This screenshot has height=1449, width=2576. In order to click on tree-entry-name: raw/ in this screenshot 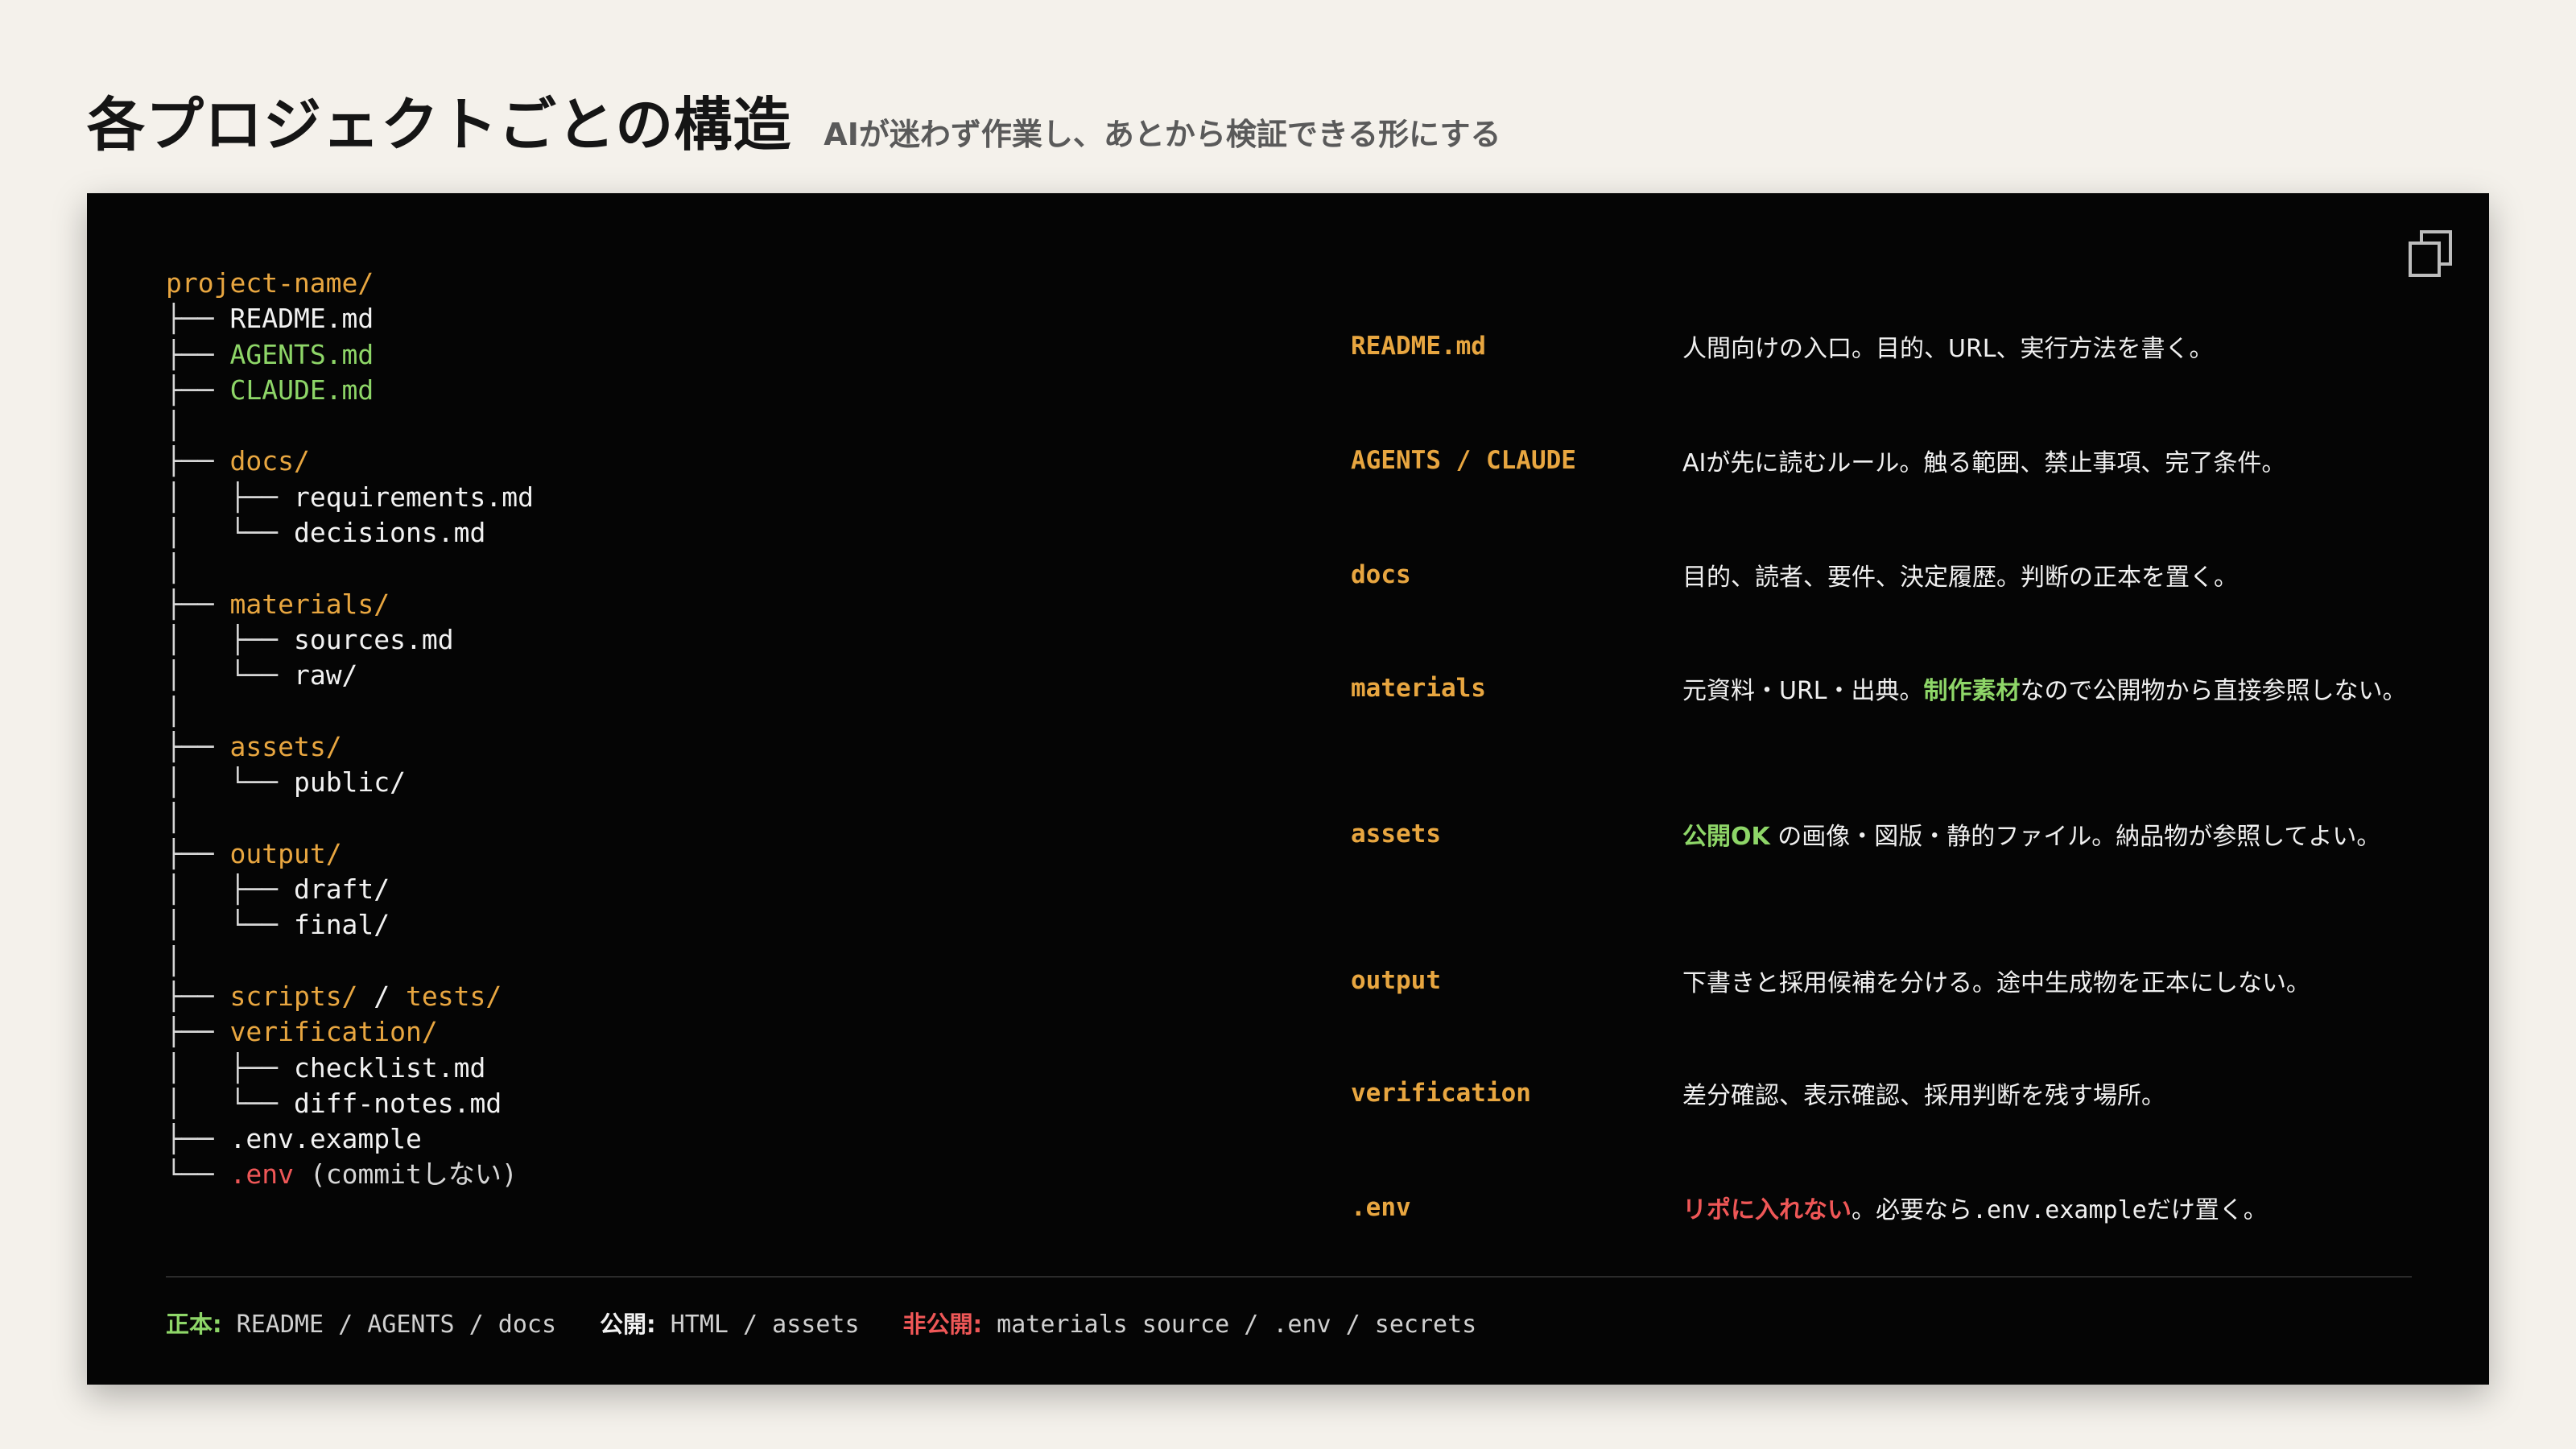, I will do `click(325, 675)`.